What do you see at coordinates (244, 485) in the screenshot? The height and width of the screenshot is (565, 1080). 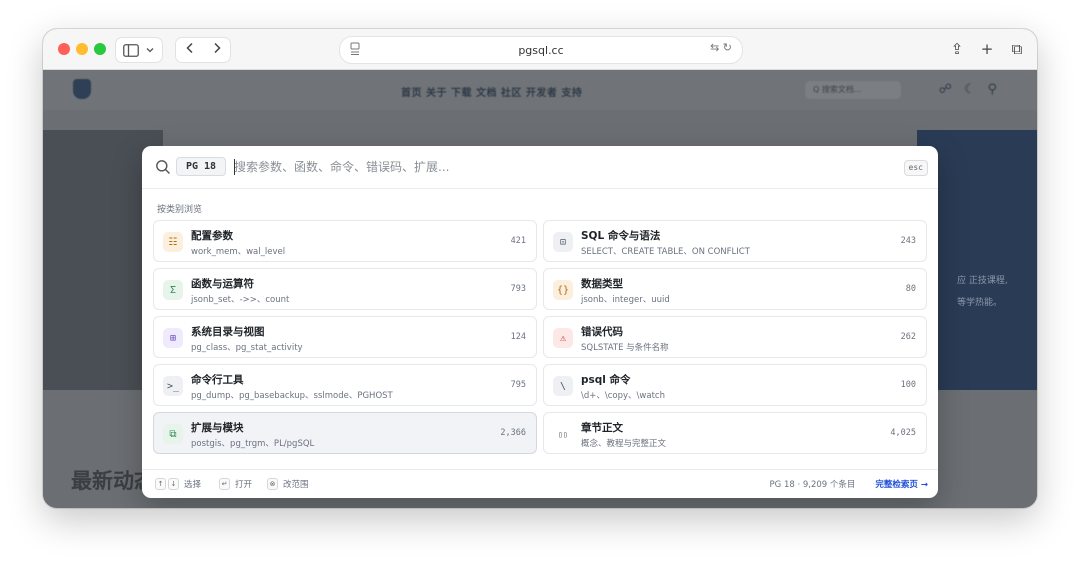 I see `open-hint-label: 打开` at bounding box center [244, 485].